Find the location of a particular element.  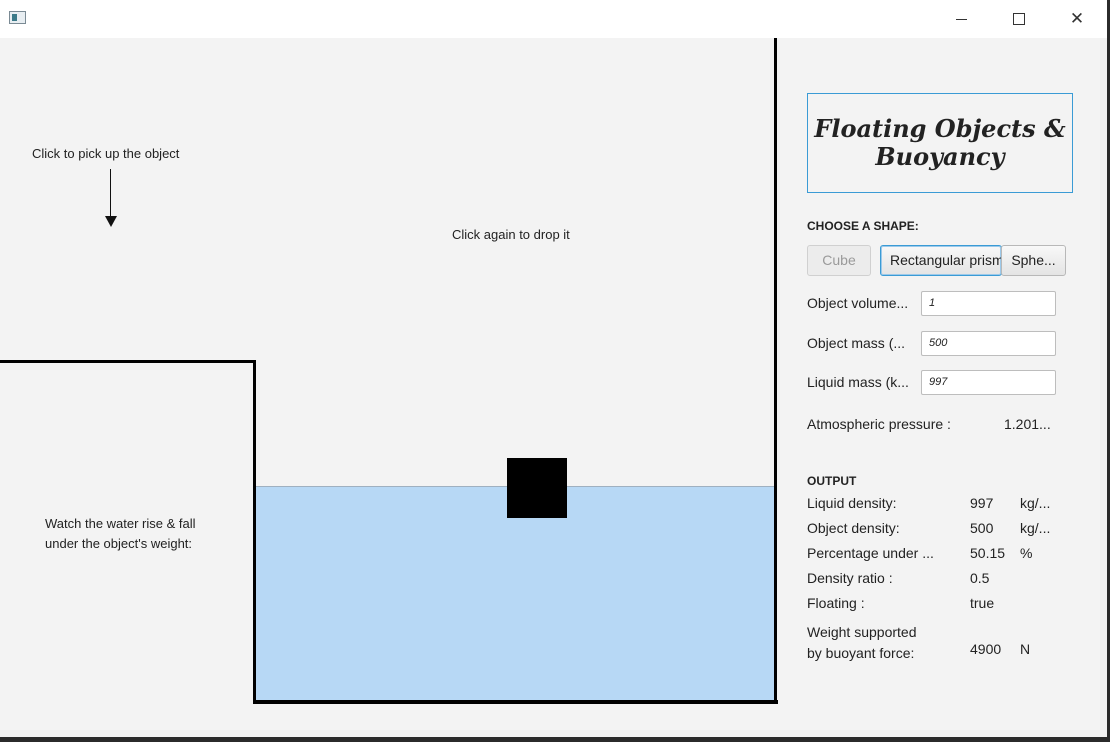

density-ratio-label: Density ratio : is located at coordinates (850, 578).